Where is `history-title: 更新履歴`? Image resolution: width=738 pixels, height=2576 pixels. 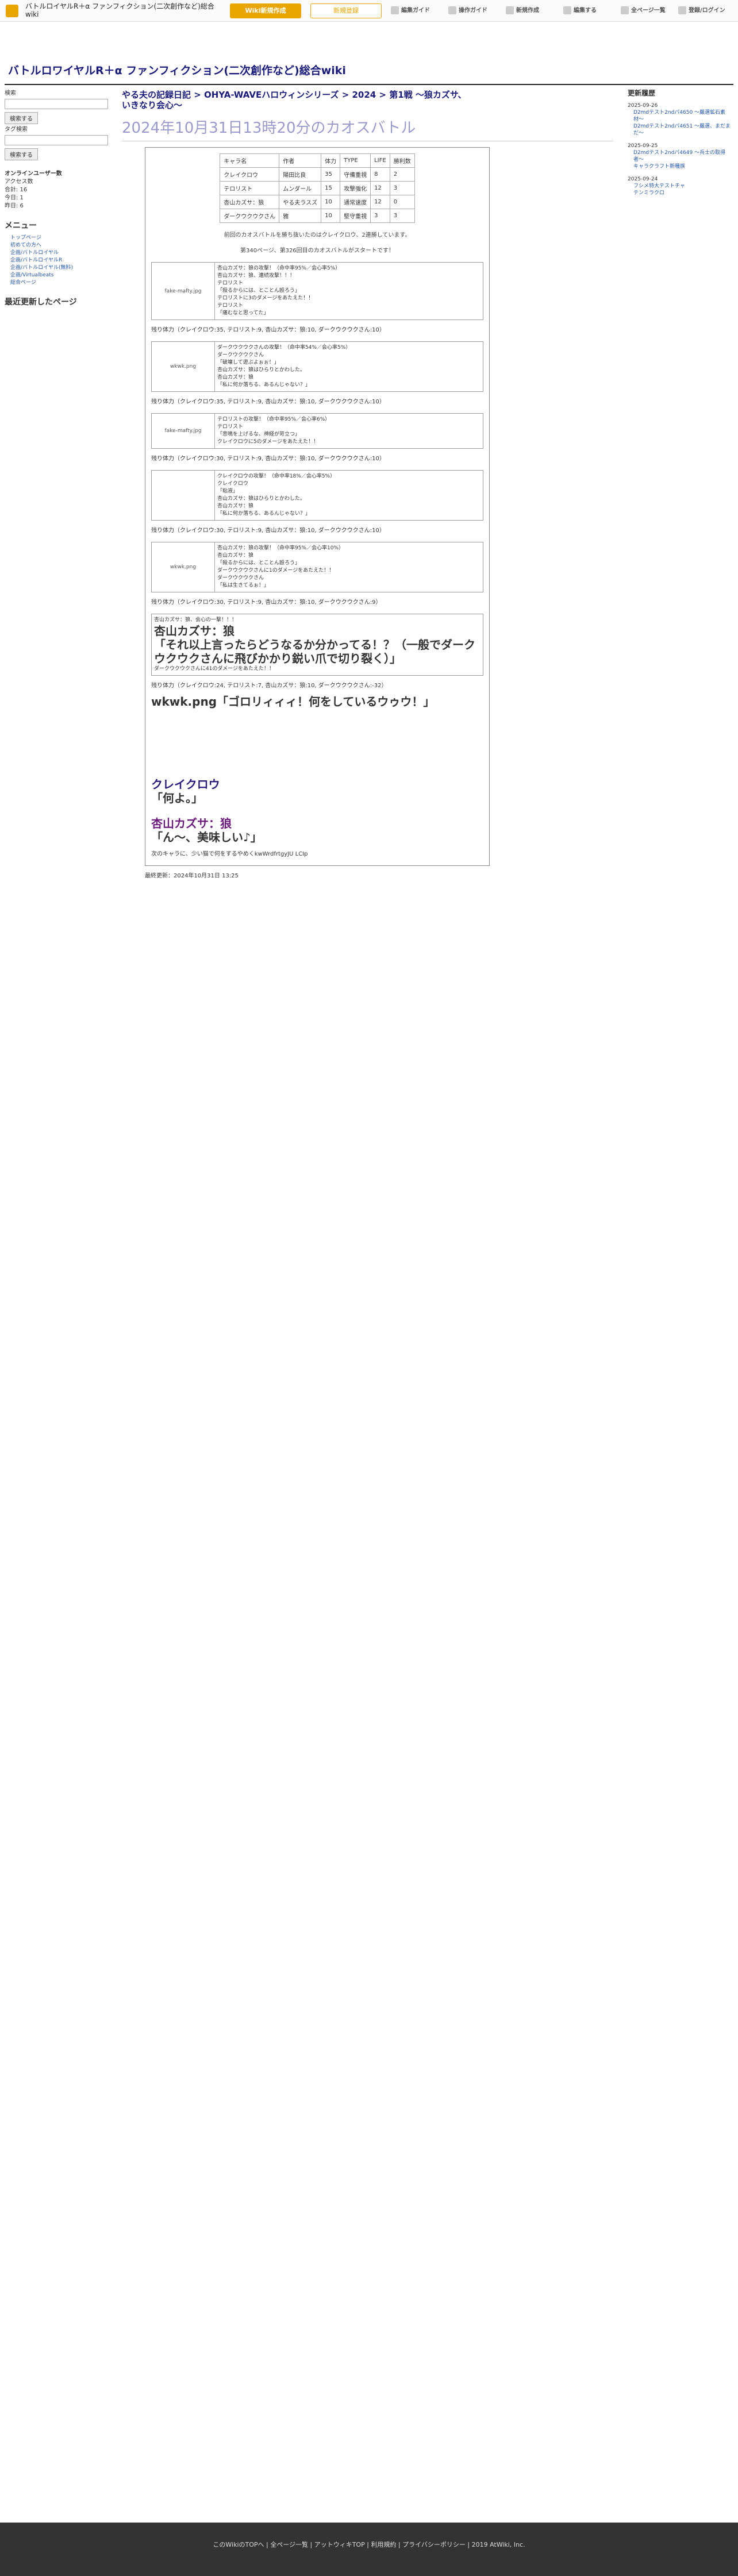 history-title: 更新履歴 is located at coordinates (642, 93).